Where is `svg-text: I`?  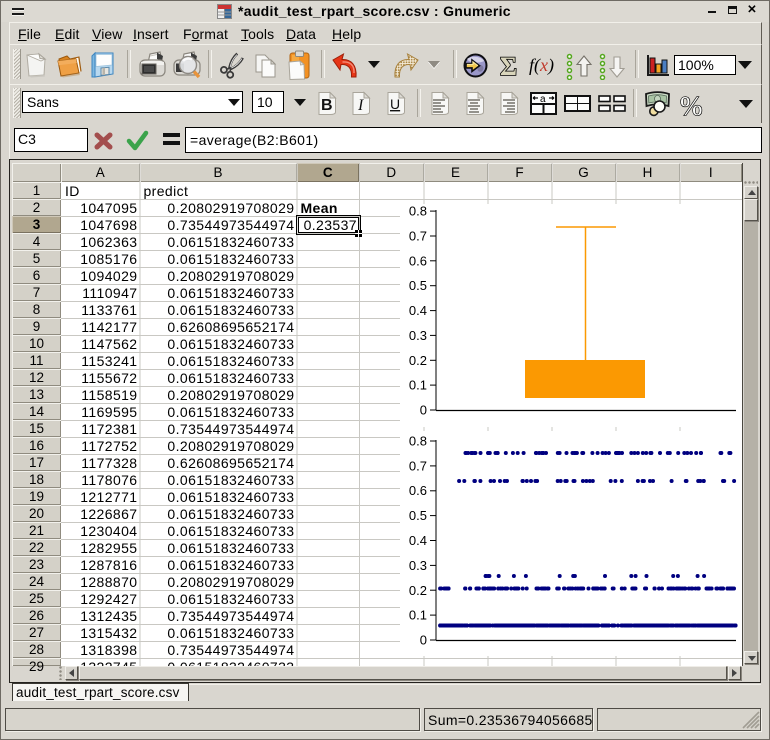 svg-text: I is located at coordinates (360, 105).